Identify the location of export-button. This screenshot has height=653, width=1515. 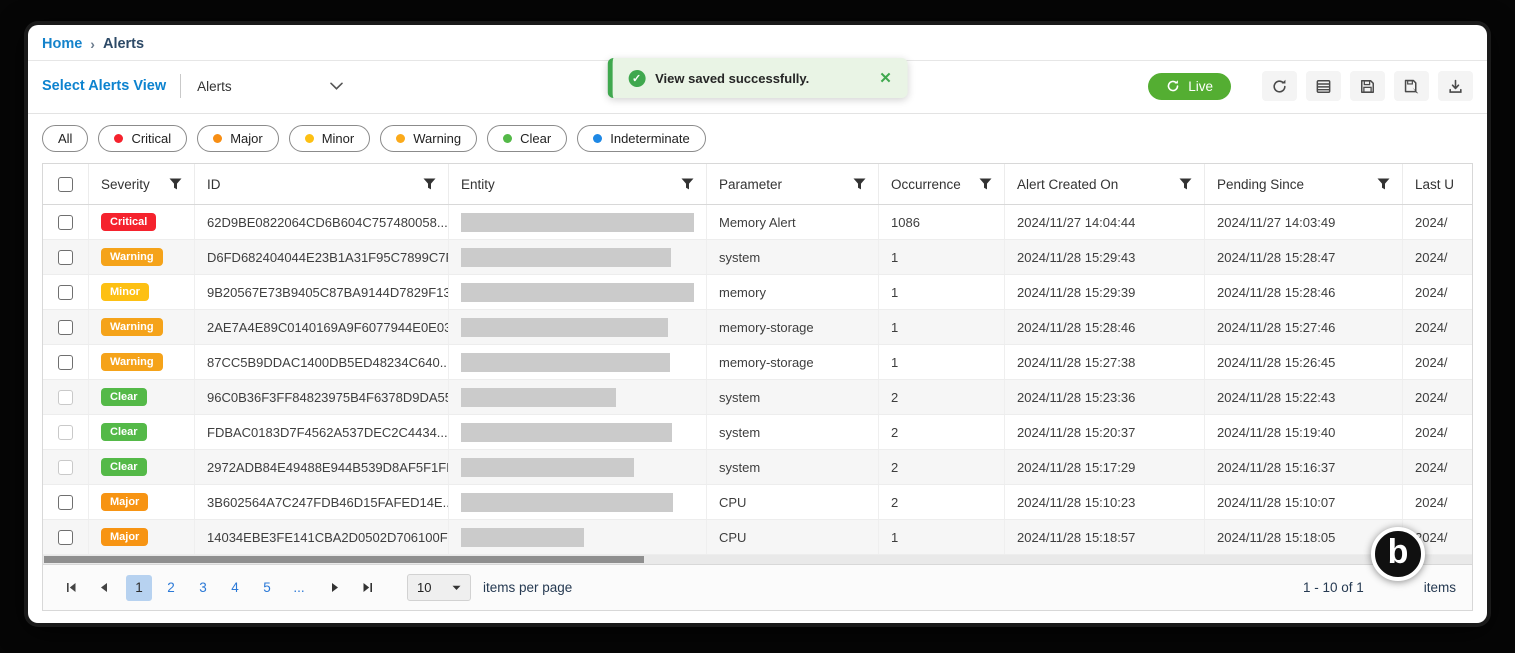
(1455, 86).